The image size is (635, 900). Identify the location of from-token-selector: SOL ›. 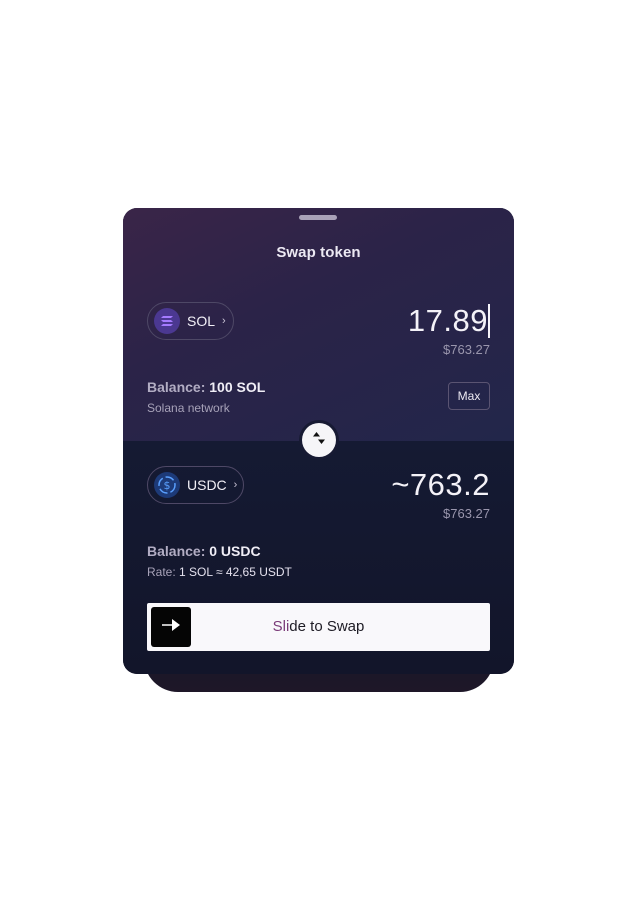
(190, 321).